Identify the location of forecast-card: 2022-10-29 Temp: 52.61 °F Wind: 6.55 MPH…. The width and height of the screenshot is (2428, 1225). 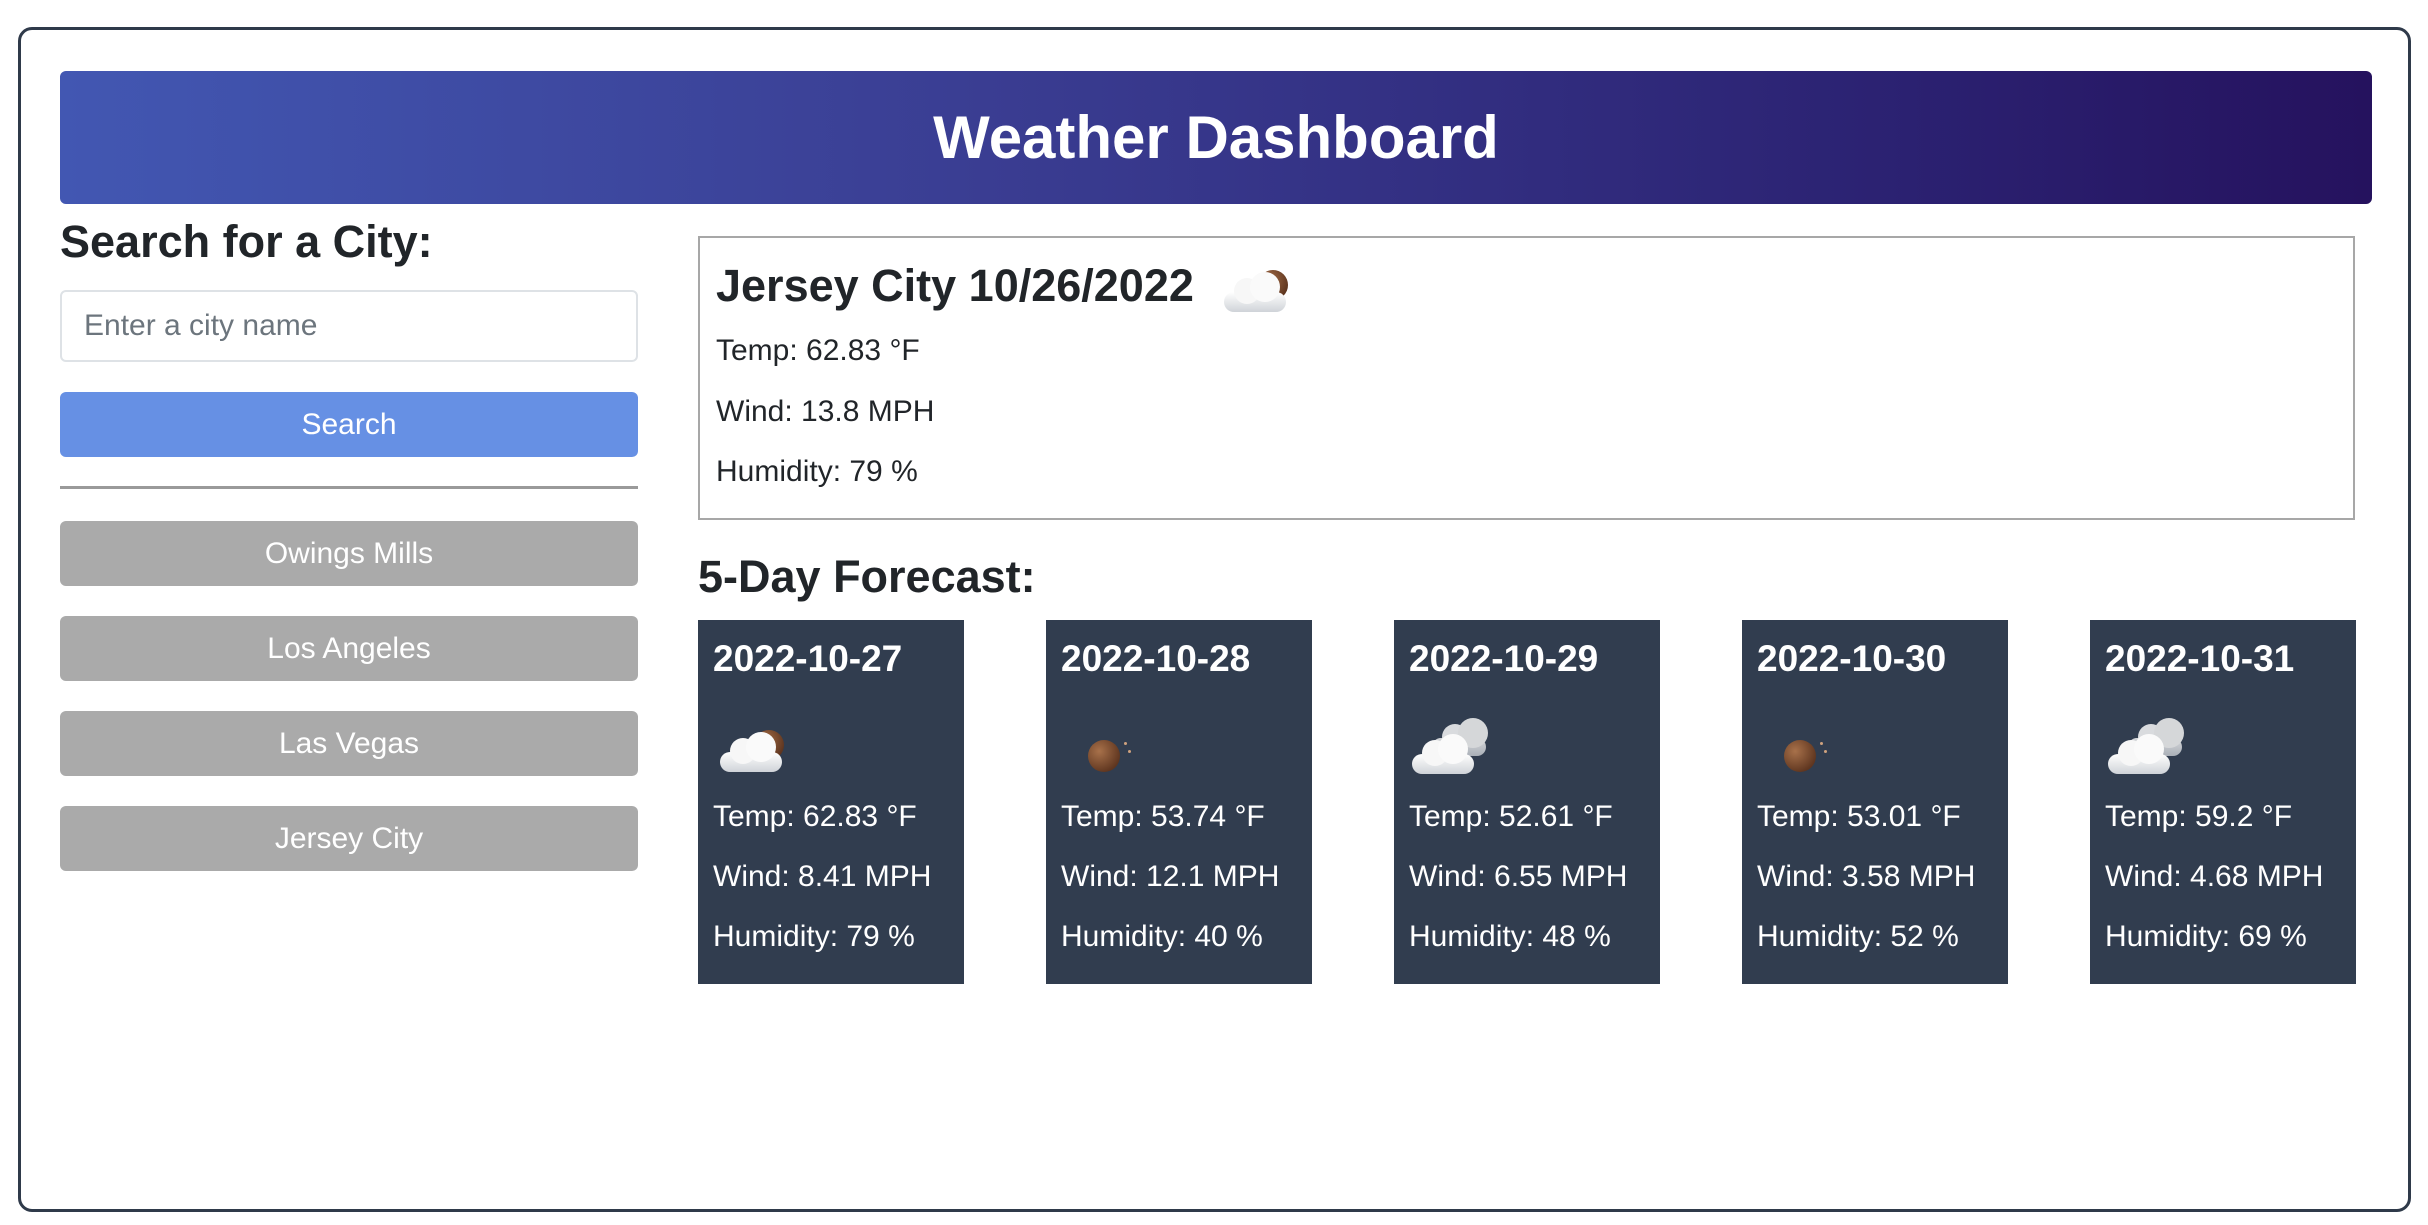
(1527, 802).